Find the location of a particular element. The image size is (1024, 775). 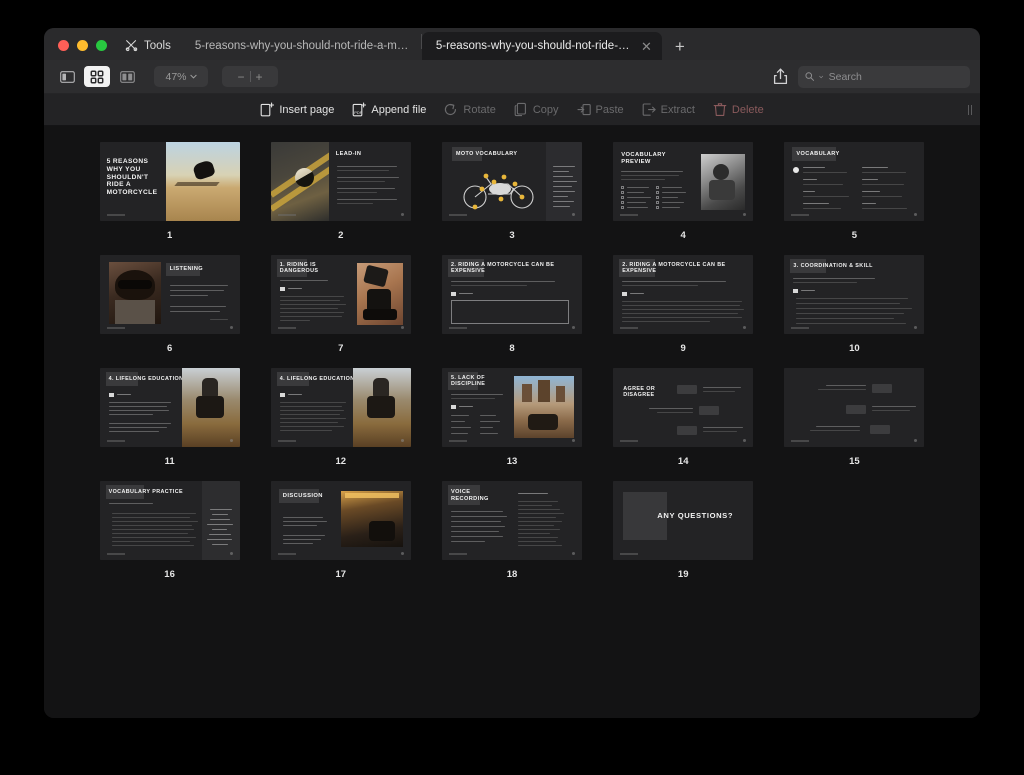

minimize-window-button is located at coordinates (82, 45).